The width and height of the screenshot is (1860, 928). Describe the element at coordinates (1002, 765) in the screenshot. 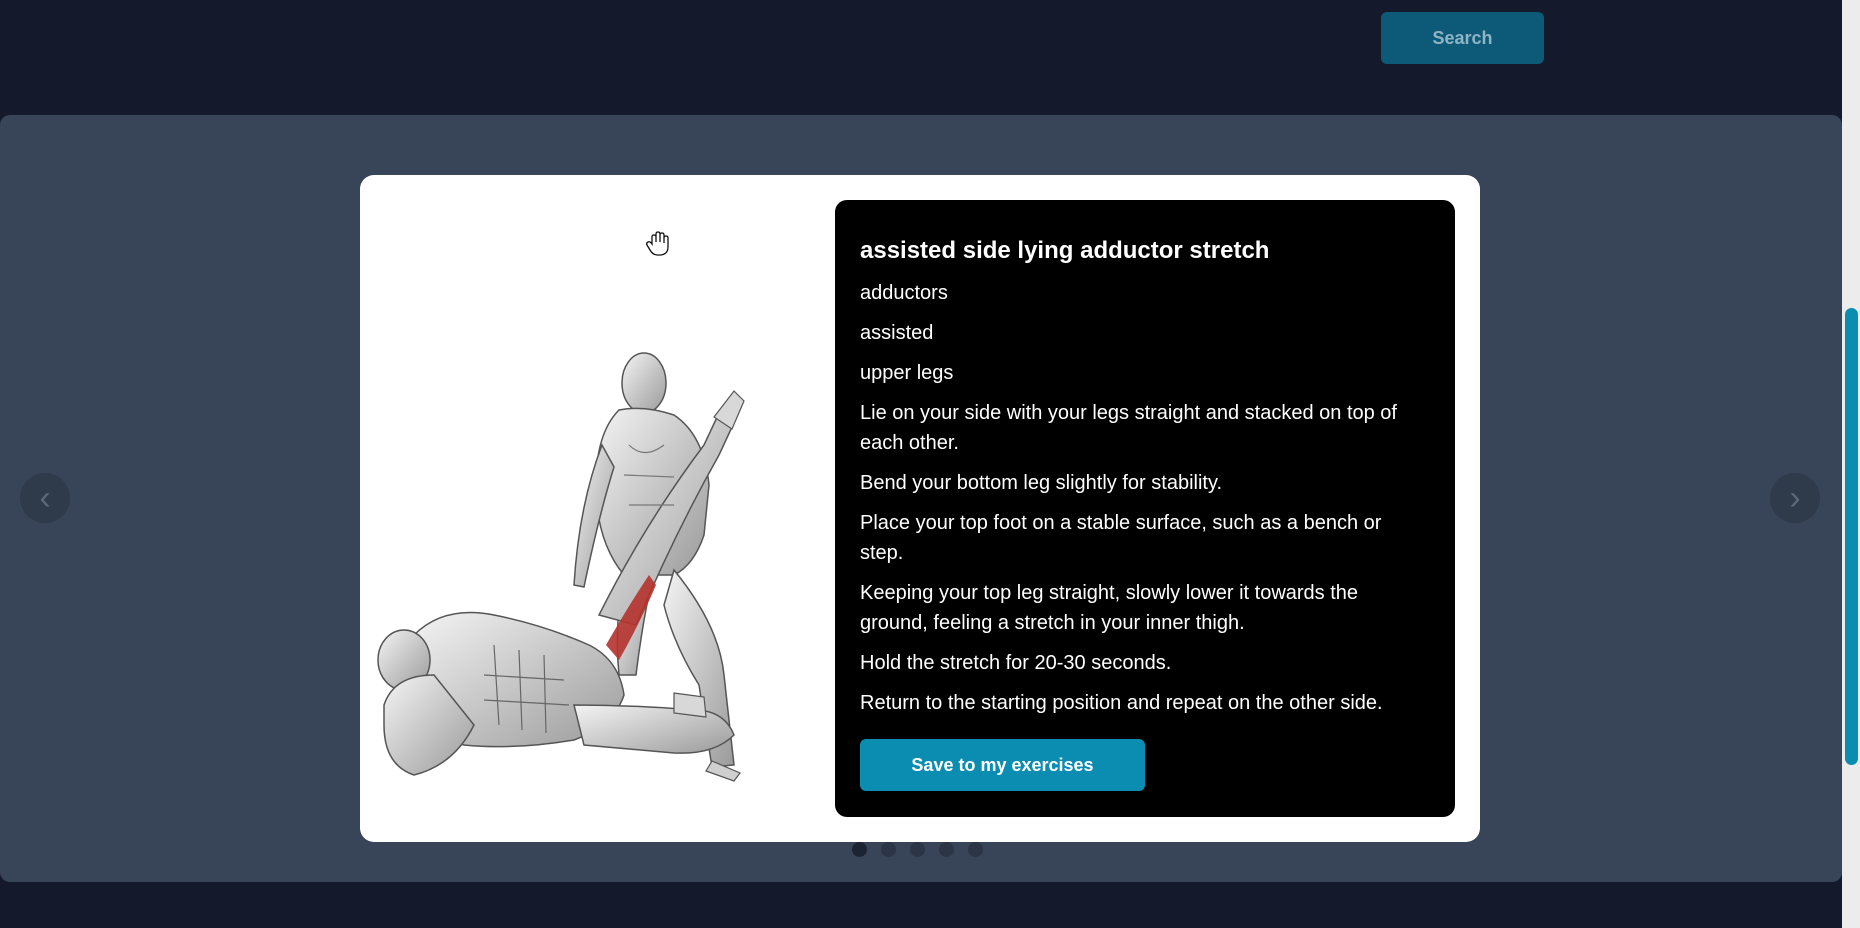

I see `save-to-my-exercises-button: Save to my exercises` at that location.